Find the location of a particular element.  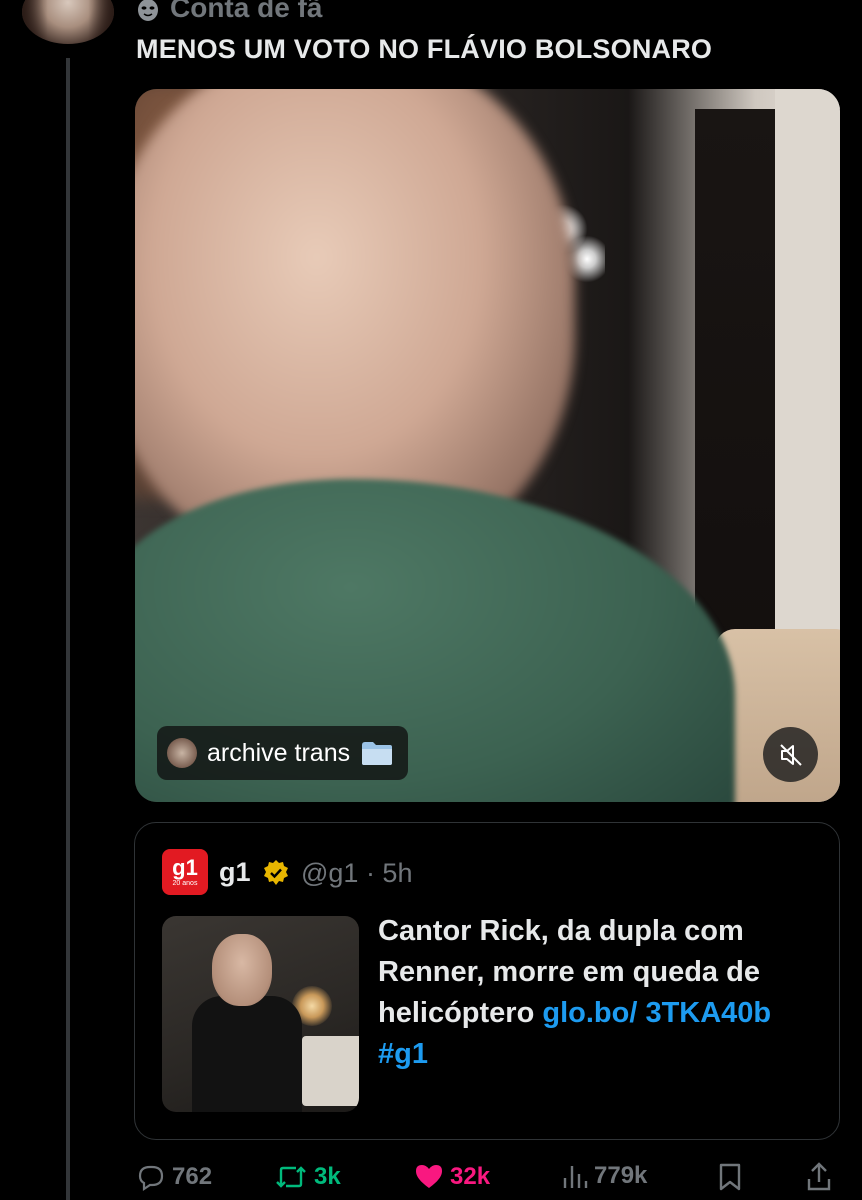

reply-icon is located at coordinates (151, 1178).